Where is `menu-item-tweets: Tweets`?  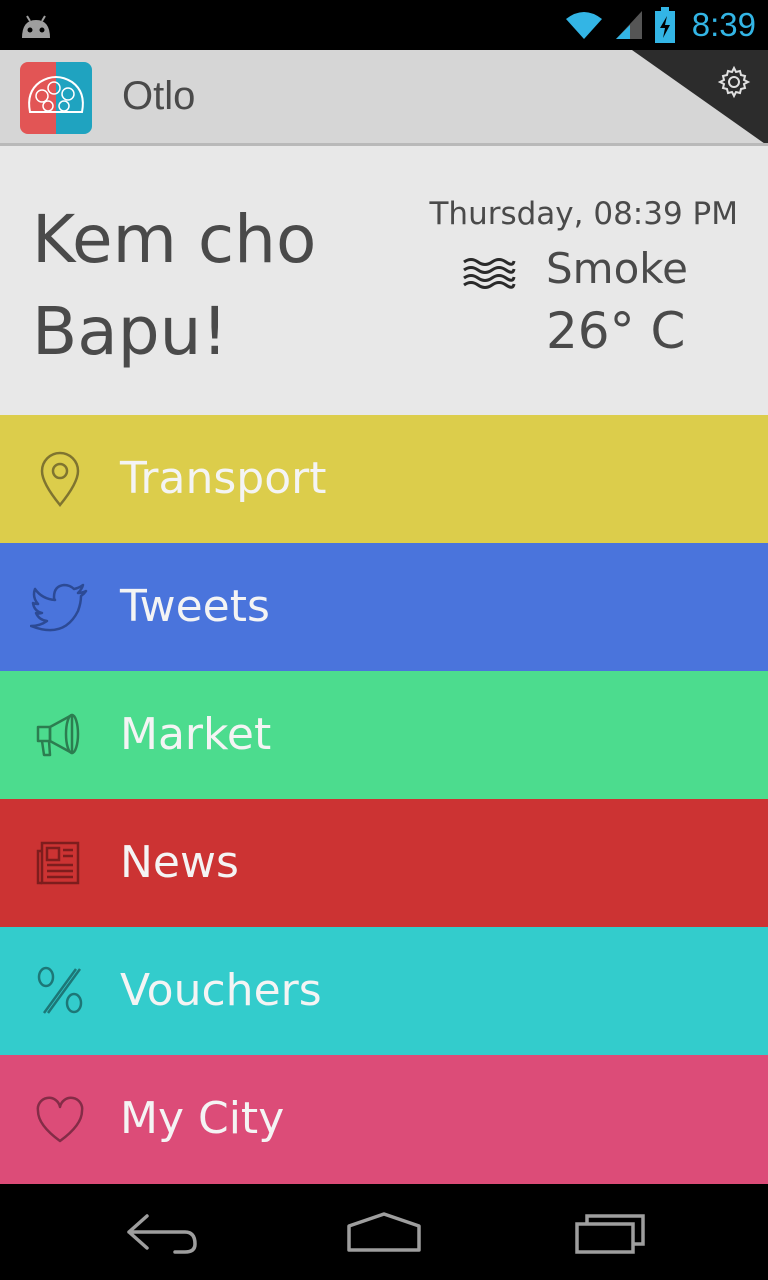 menu-item-tweets: Tweets is located at coordinates (384, 607).